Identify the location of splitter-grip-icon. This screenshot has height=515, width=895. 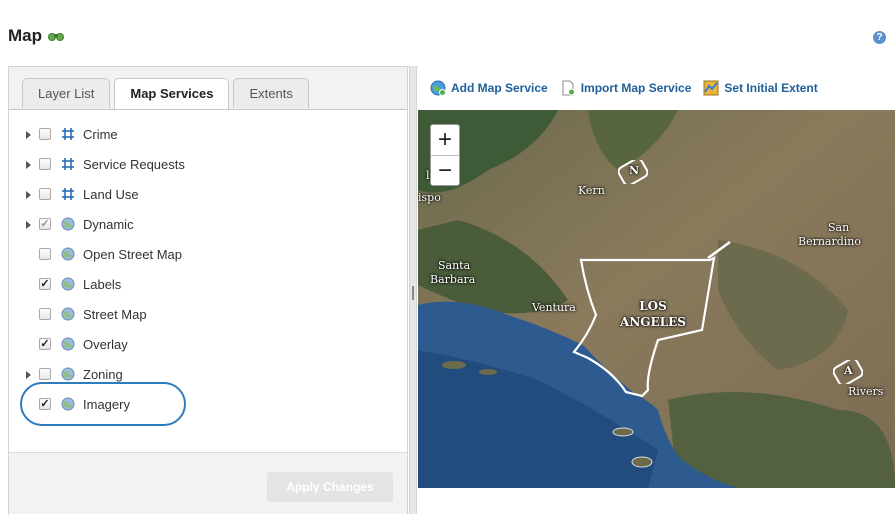
(413, 293).